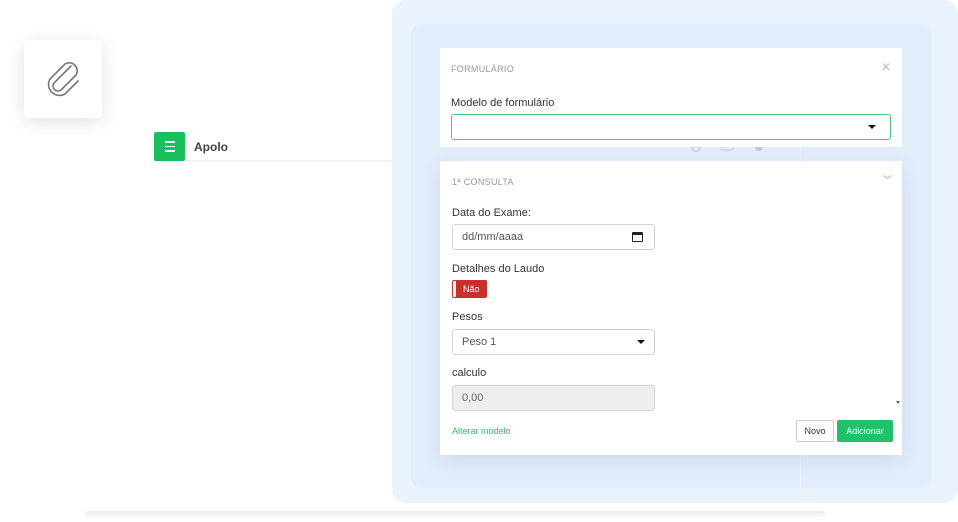 The width and height of the screenshot is (958, 522). Describe the element at coordinates (479, 342) in the screenshot. I see `weights-value: Peso 1` at that location.